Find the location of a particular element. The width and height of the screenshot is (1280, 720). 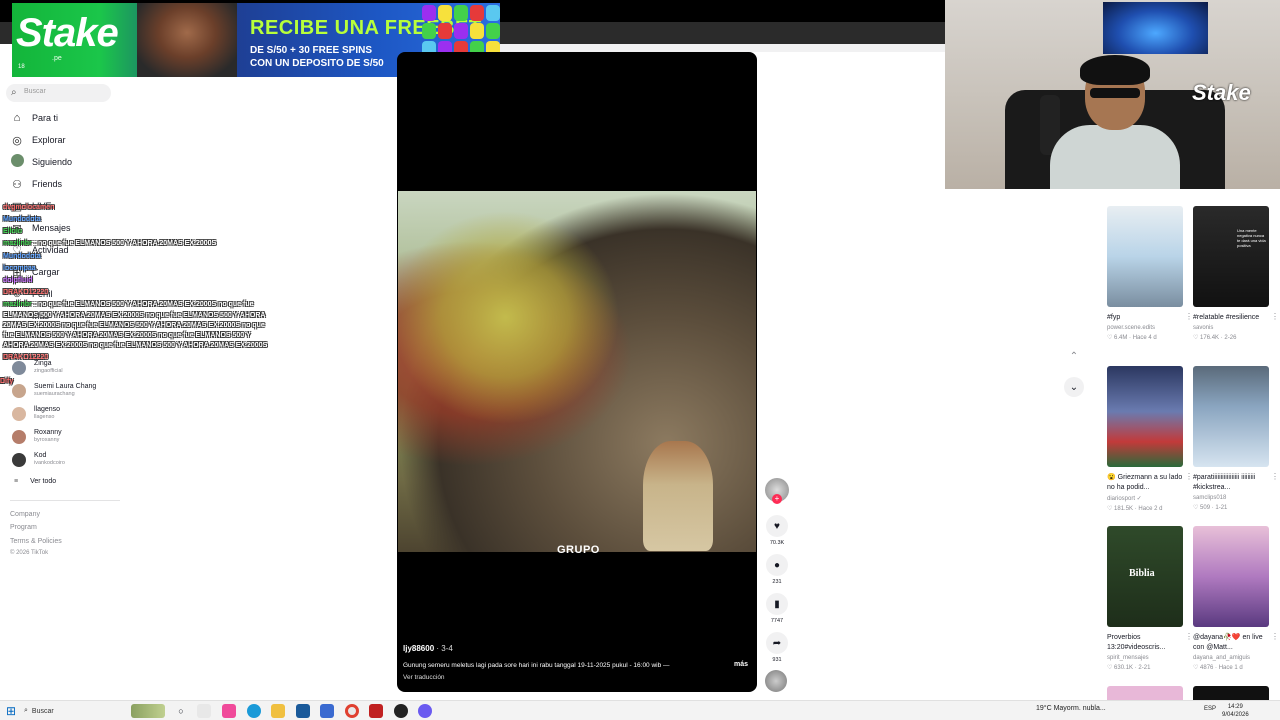

banner-age-badge: 18 is located at coordinates (21, 67).